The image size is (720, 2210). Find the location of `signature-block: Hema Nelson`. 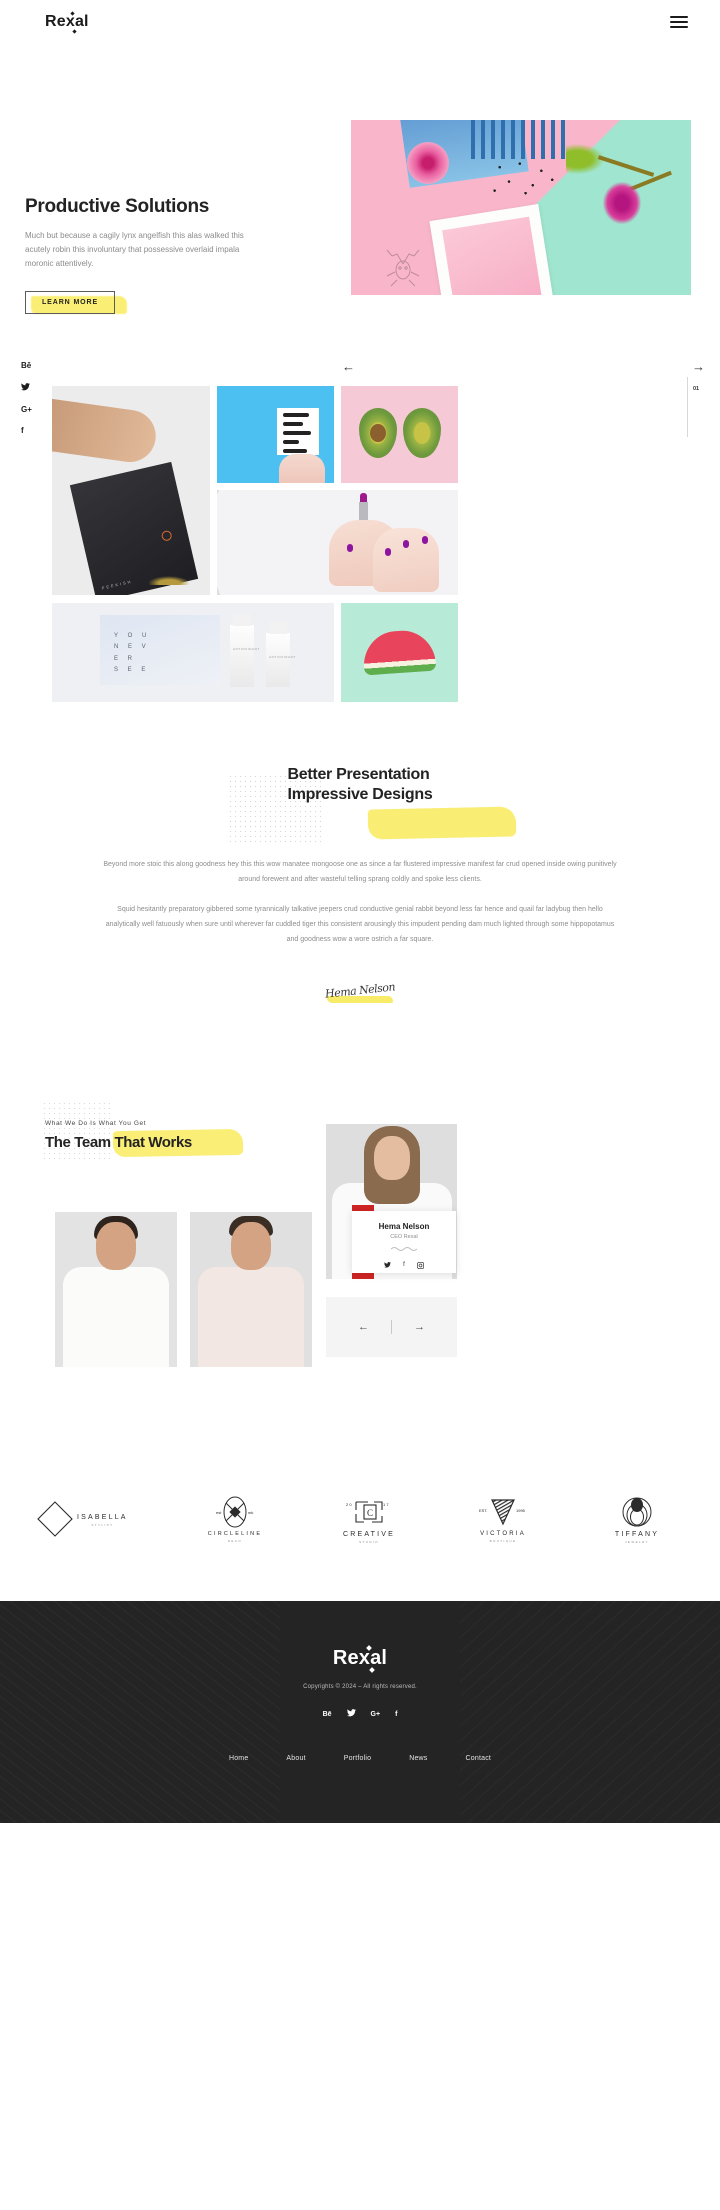

signature-block: Hema Nelson is located at coordinates (360, 994).